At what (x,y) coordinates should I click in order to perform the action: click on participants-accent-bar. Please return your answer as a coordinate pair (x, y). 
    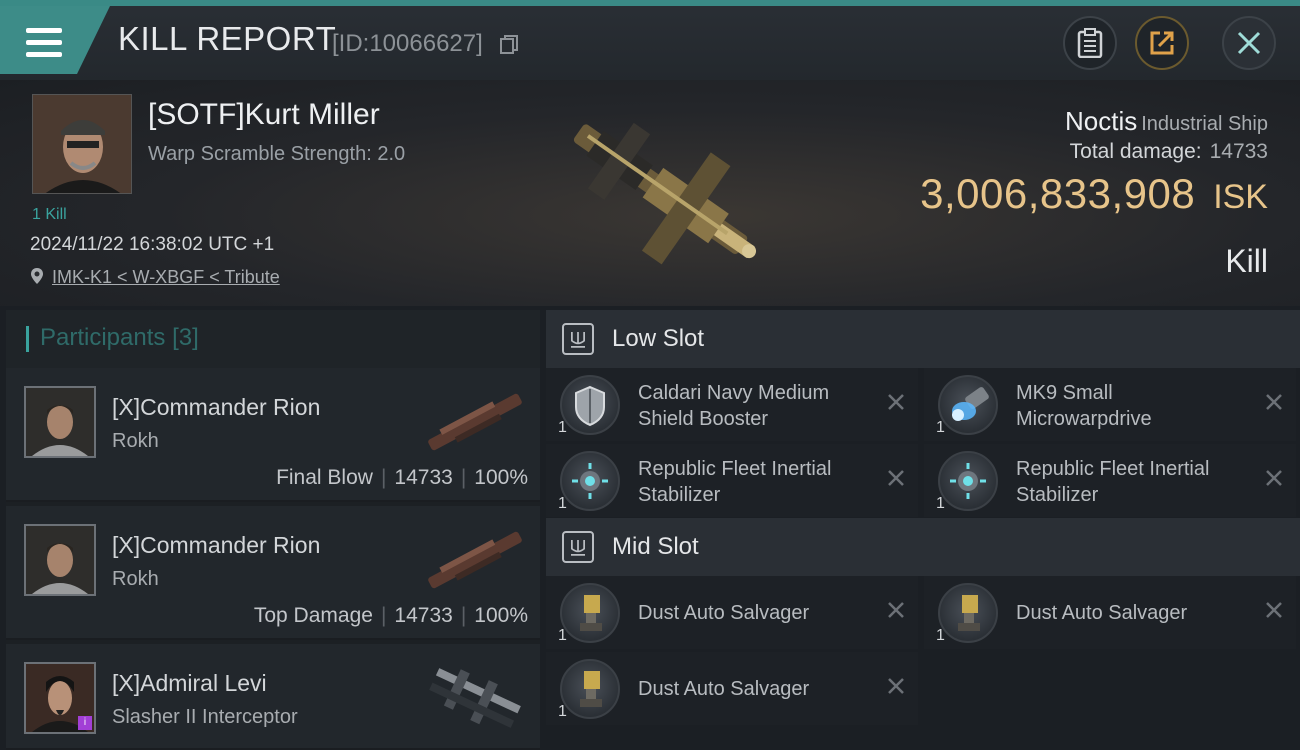
    Looking at the image, I should click on (27, 339).